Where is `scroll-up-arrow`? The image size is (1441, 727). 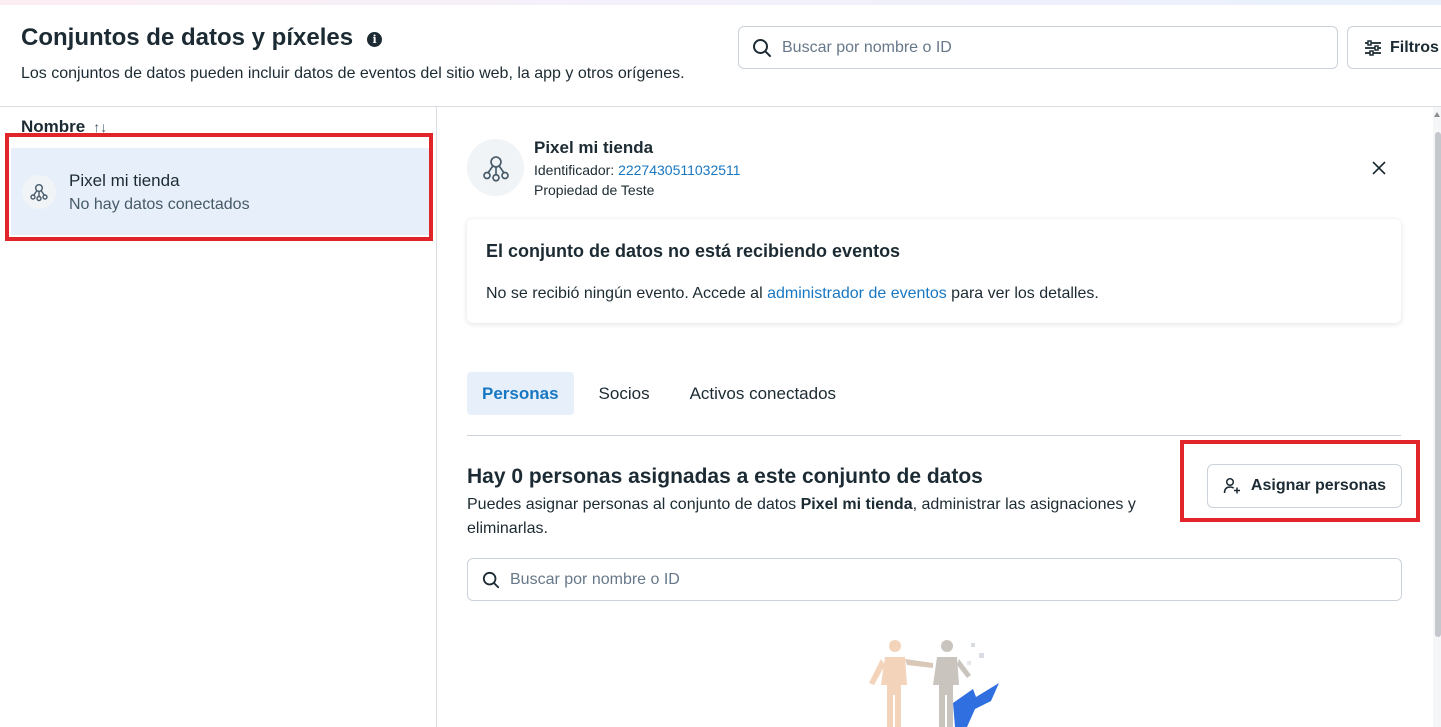
scroll-up-arrow is located at coordinates (1437, 114).